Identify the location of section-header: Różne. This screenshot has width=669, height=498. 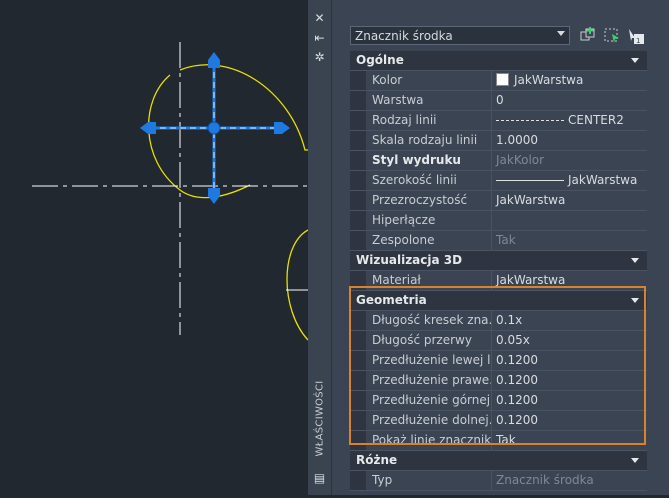
(498, 461).